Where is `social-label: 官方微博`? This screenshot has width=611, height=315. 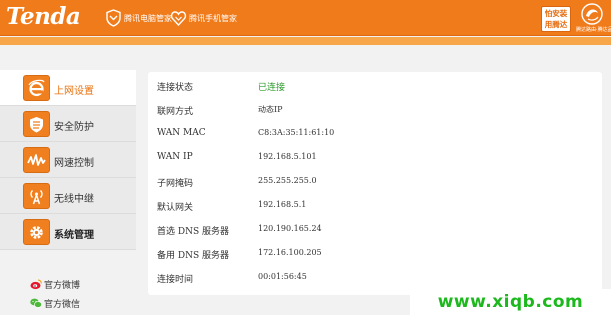 social-label: 官方微博 is located at coordinates (62, 285).